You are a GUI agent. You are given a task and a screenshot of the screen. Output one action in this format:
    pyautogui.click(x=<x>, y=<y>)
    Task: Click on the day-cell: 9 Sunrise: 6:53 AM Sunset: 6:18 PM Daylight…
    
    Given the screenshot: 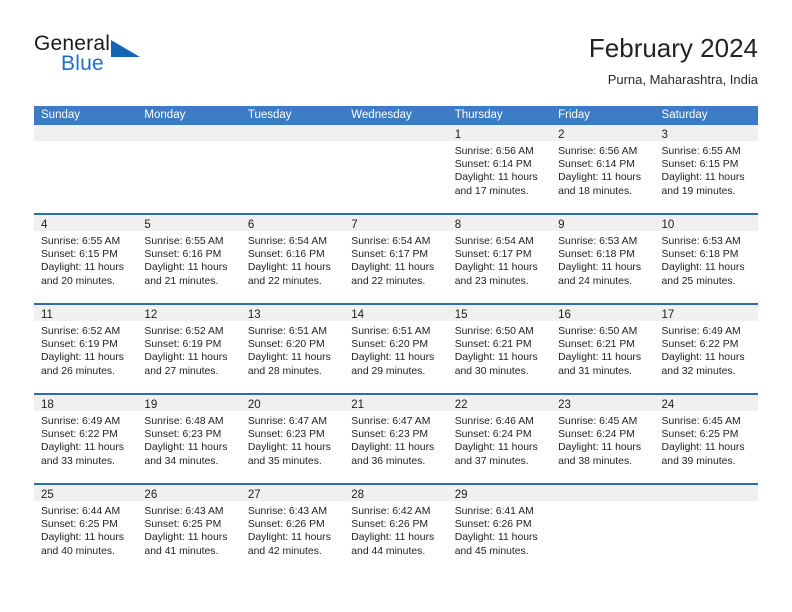 What is the action you would take?
    pyautogui.click(x=603, y=259)
    